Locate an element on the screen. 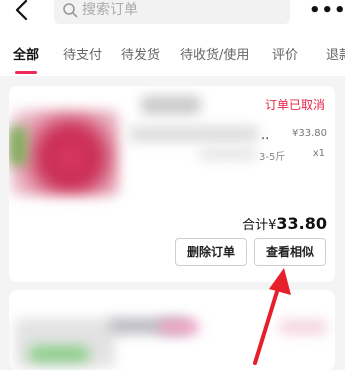 The image size is (345, 370). total-amount: 33.80 is located at coordinates (301, 223).